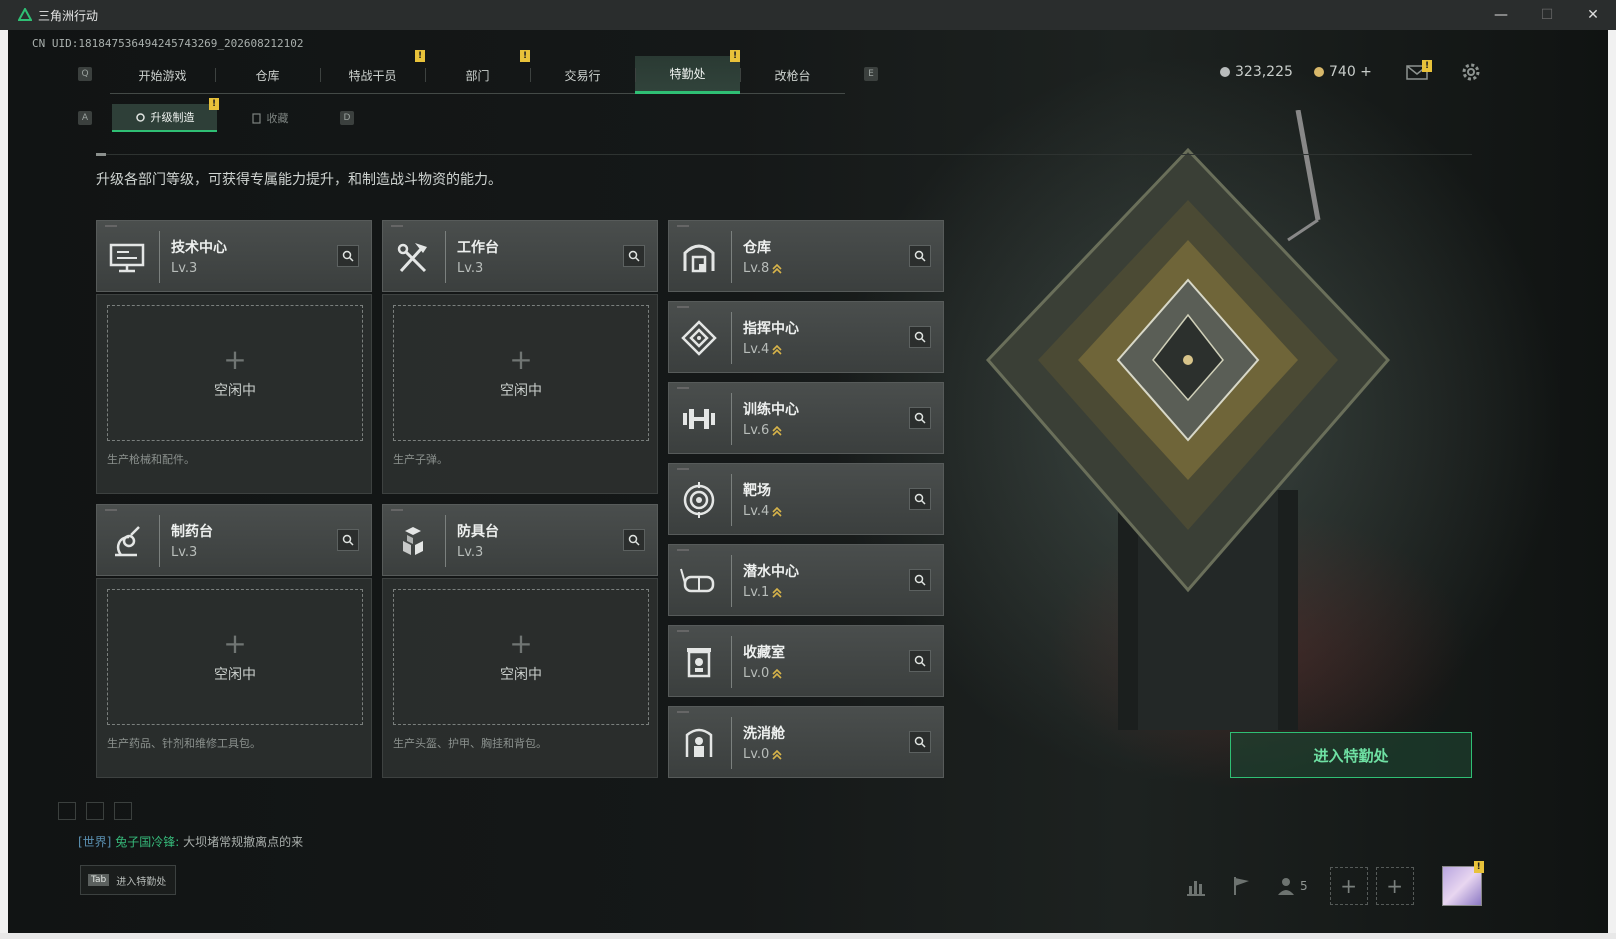 The width and height of the screenshot is (1616, 939). I want to click on stats-chart-icon, so click(1196, 886).